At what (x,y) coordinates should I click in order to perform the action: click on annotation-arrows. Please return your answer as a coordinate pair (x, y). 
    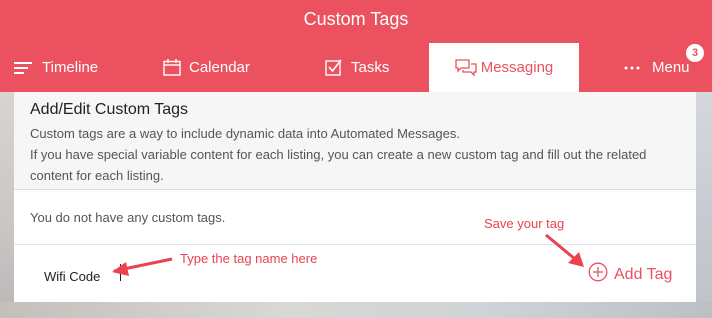
    Looking at the image, I should click on (348, 254).